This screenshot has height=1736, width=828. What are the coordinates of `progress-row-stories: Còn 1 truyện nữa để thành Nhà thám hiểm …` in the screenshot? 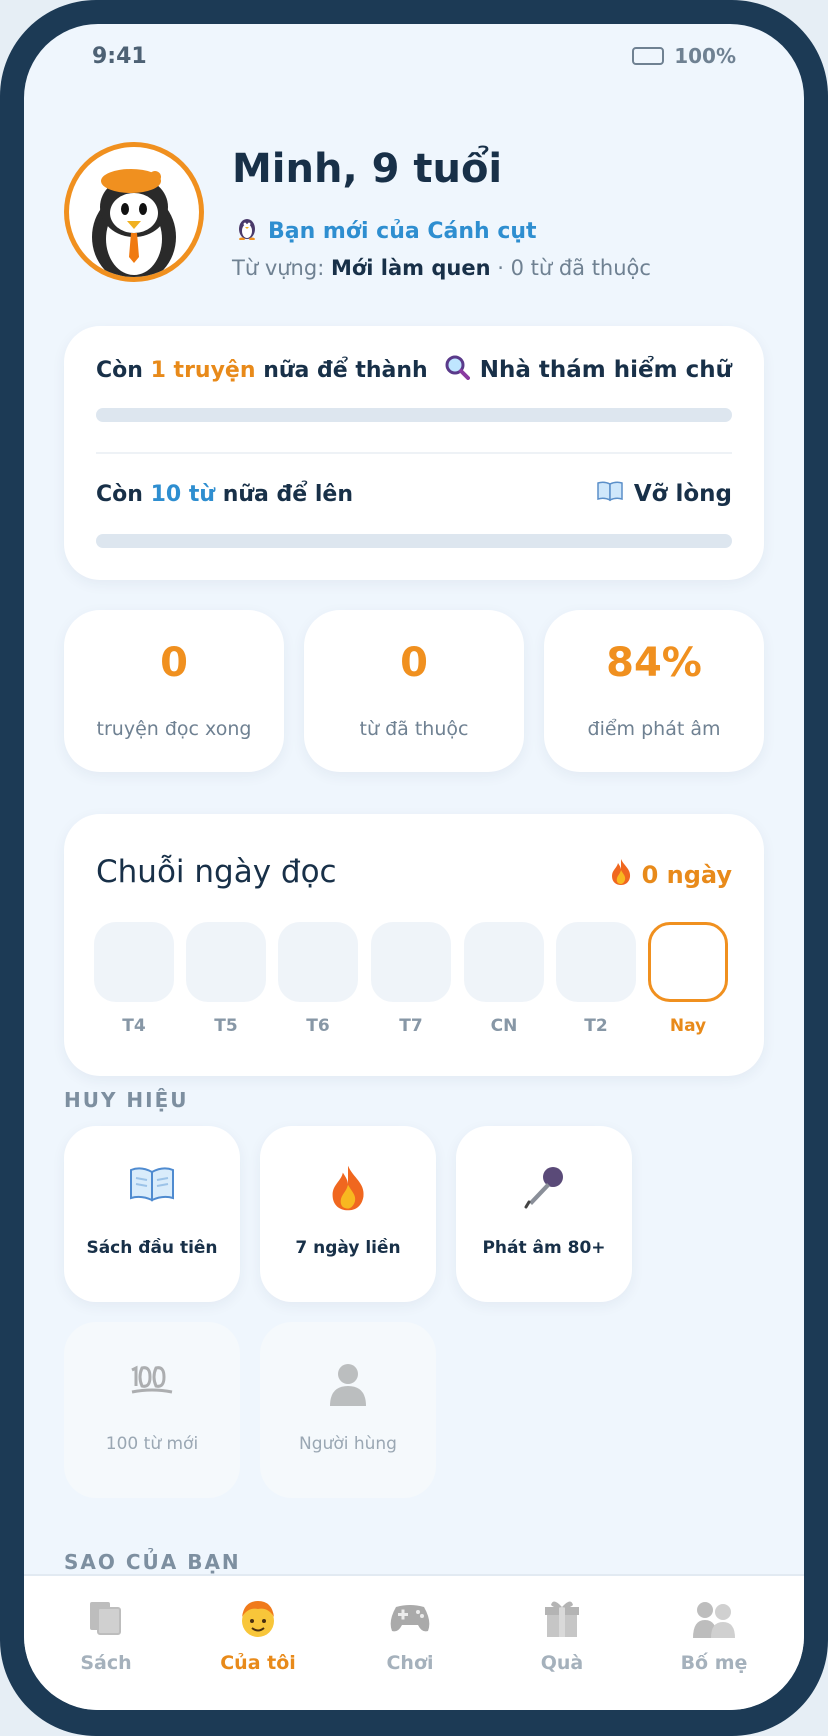 It's located at (414, 370).